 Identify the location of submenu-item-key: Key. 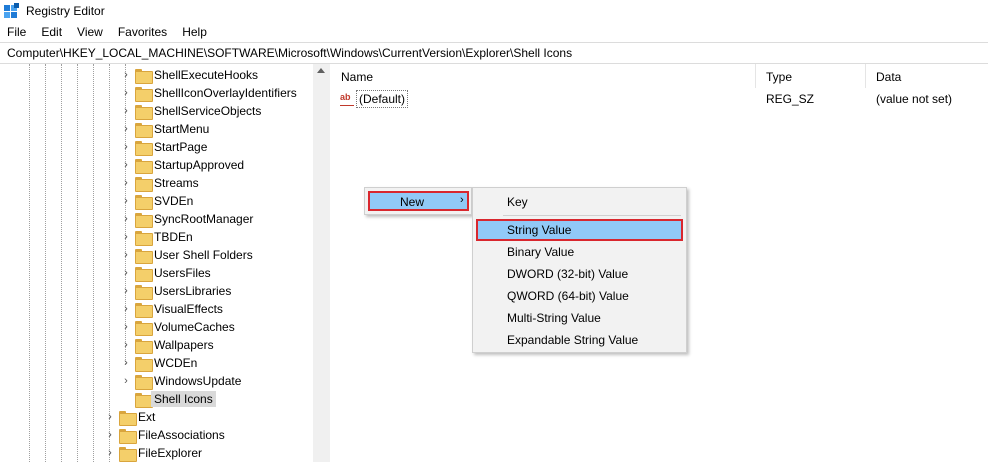
(579, 202).